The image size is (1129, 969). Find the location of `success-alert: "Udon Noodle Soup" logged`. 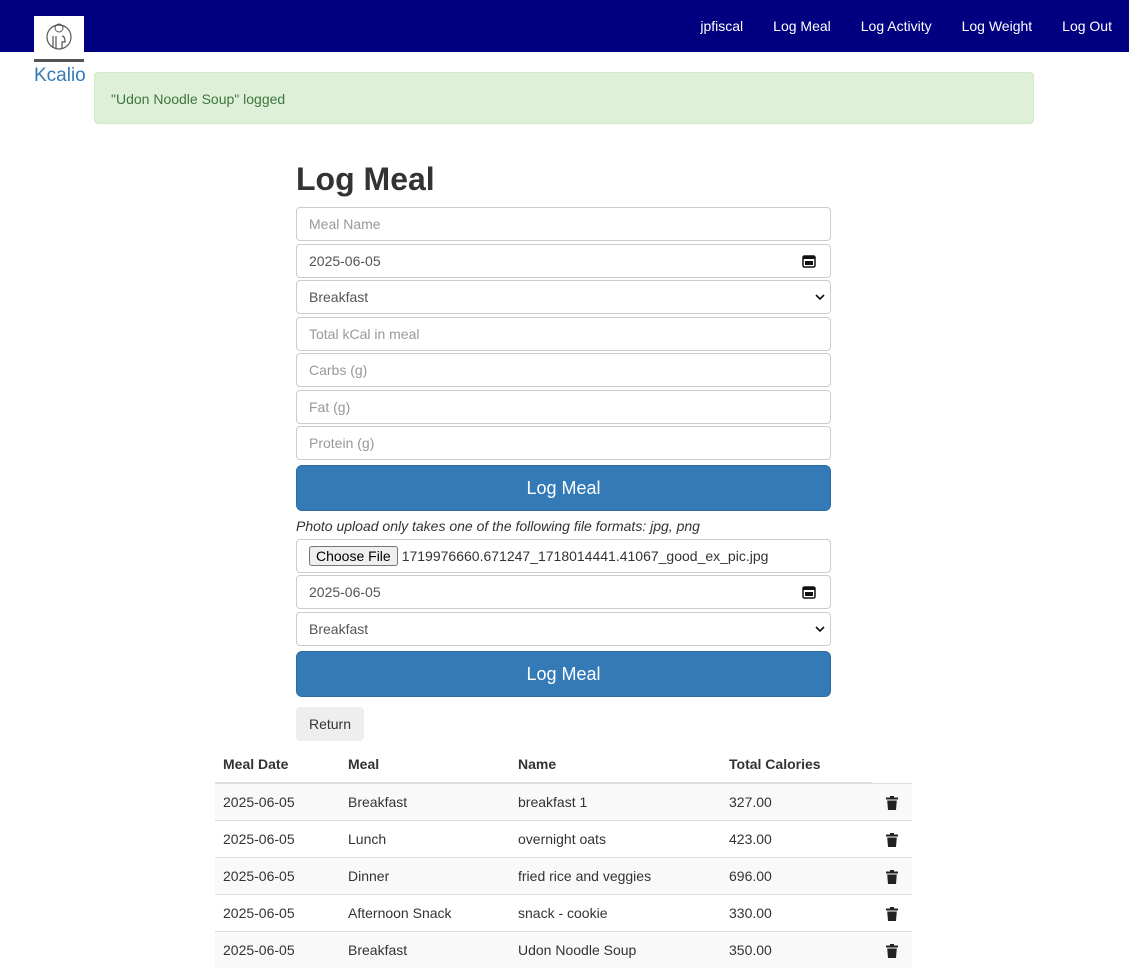

success-alert: "Udon Noodle Soup" logged is located at coordinates (564, 98).